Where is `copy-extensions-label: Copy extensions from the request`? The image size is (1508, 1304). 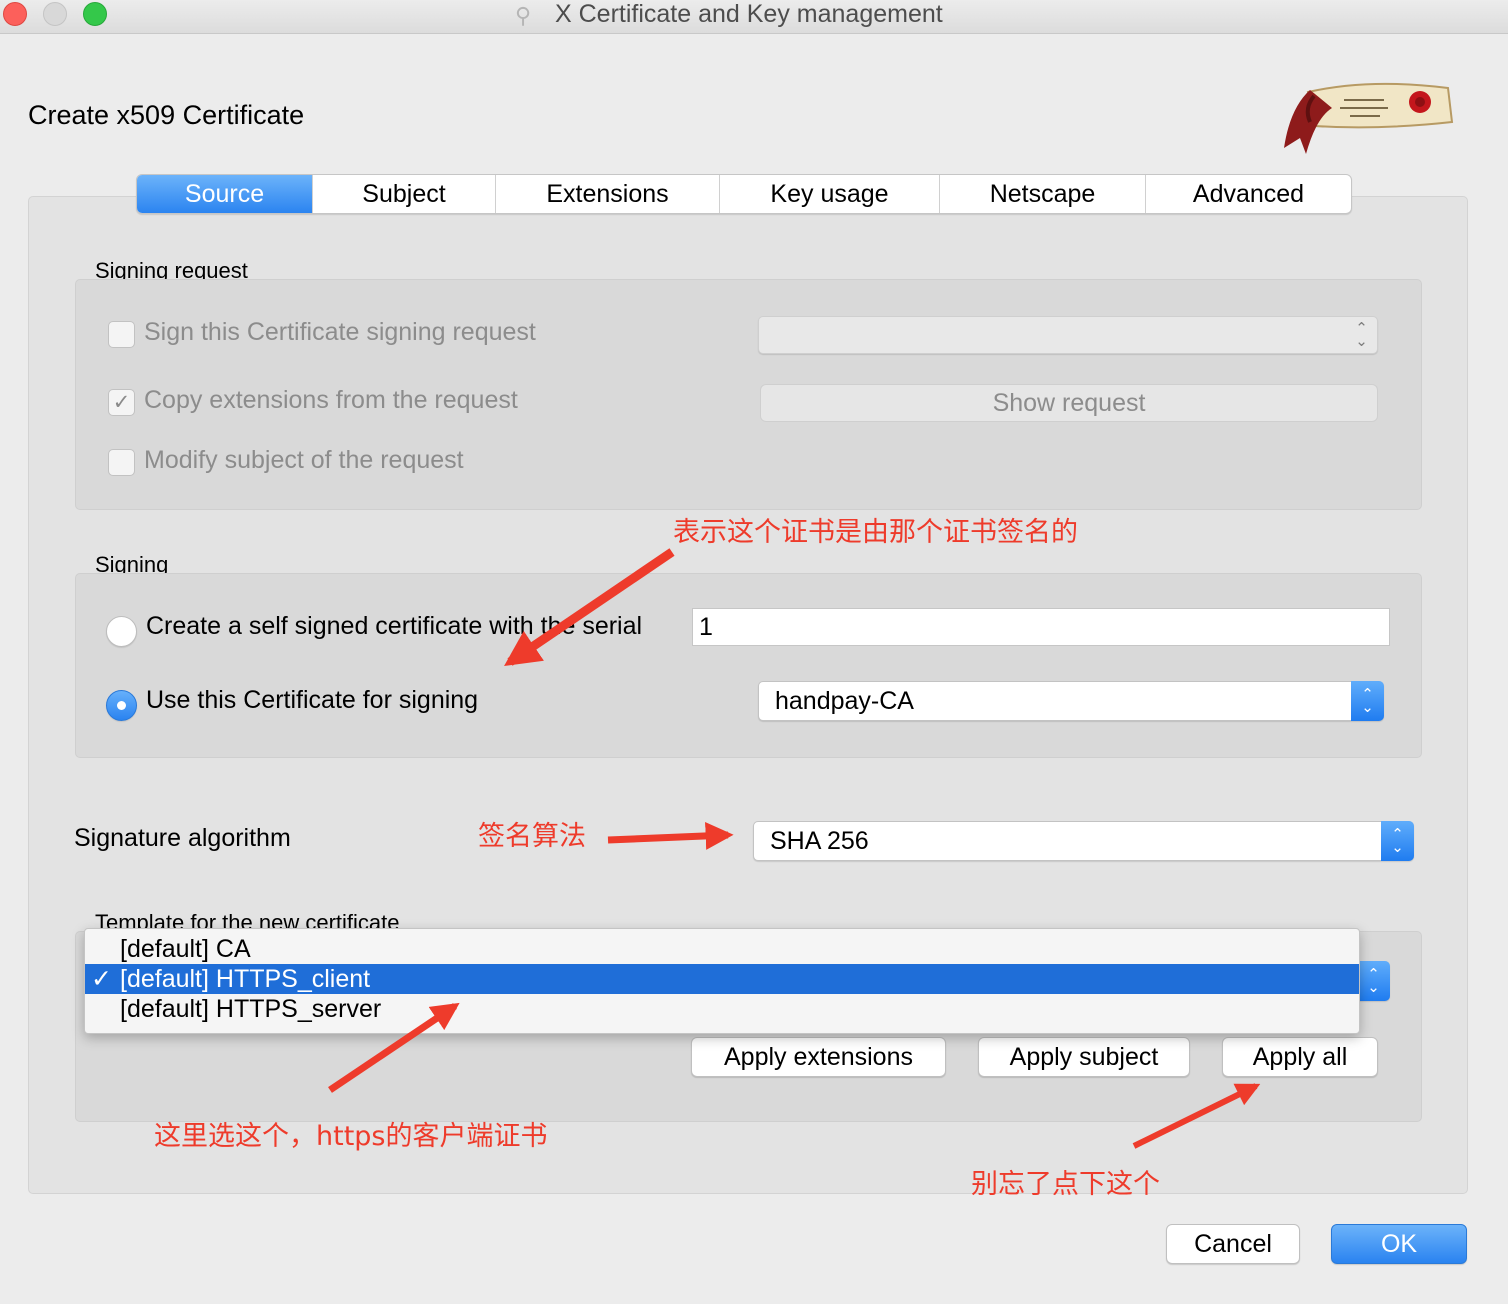
copy-extensions-label: Copy extensions from the request is located at coordinates (331, 400).